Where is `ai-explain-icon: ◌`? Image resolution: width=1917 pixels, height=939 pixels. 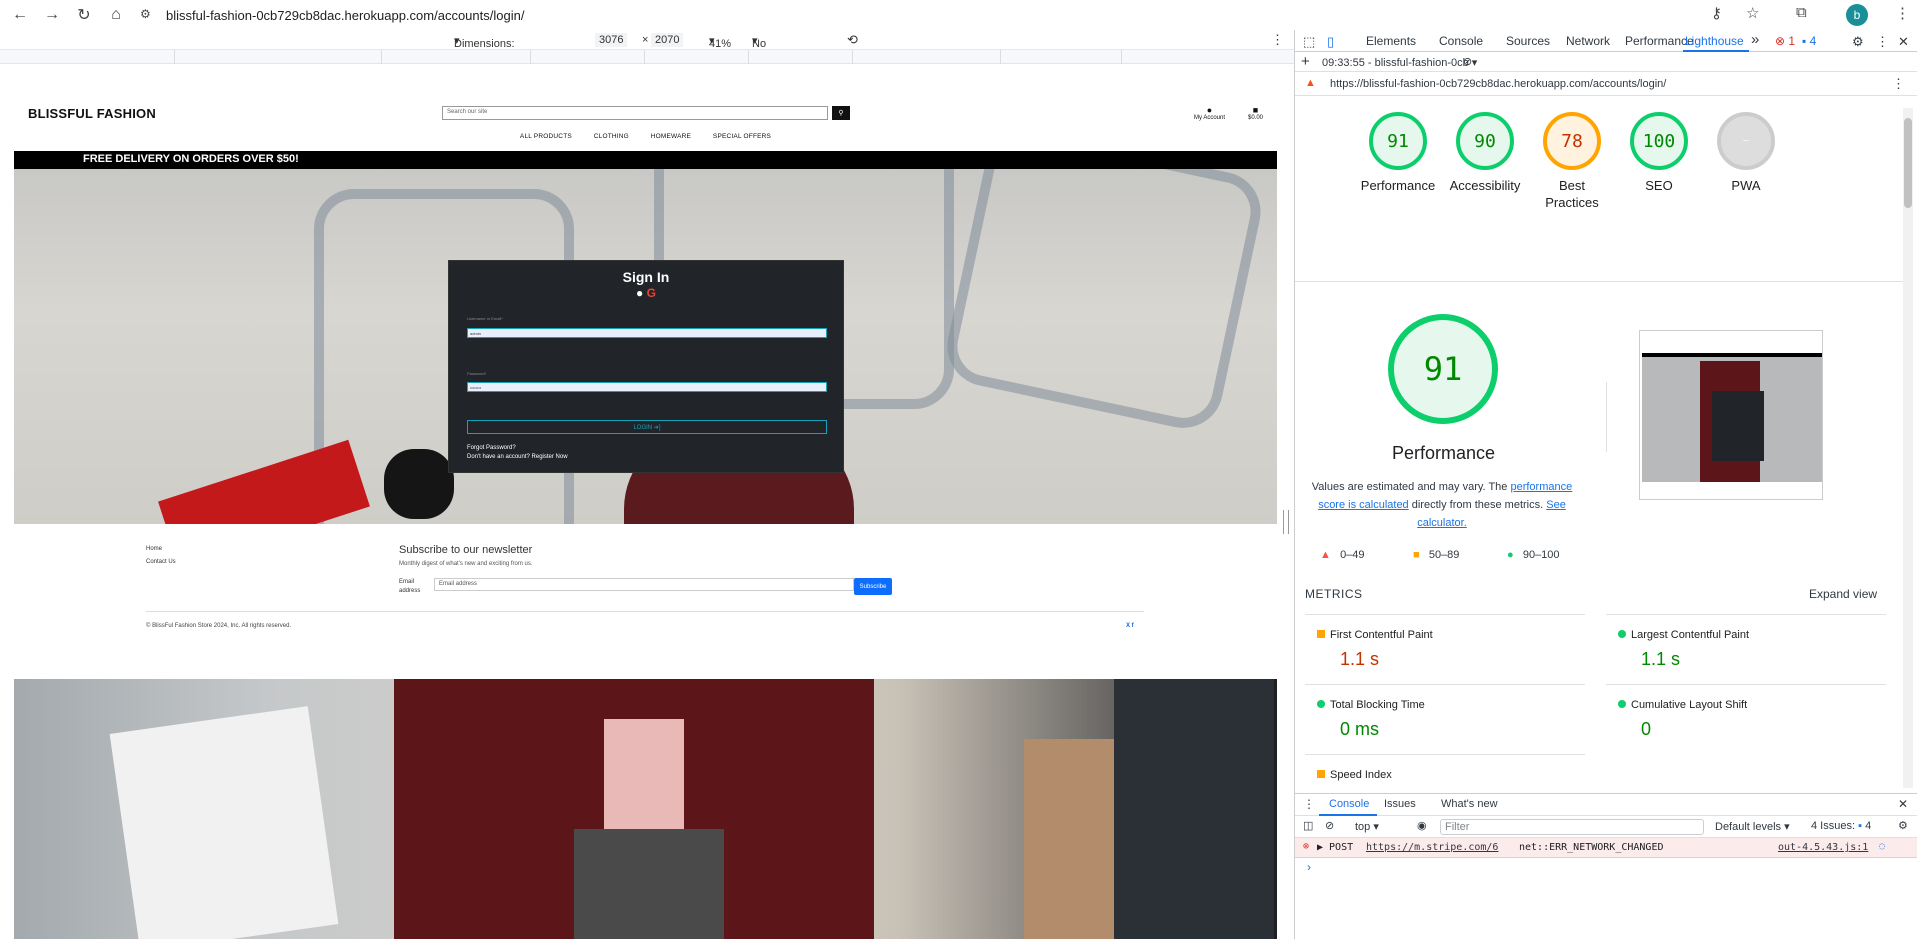 ai-explain-icon: ◌ is located at coordinates (1882, 846).